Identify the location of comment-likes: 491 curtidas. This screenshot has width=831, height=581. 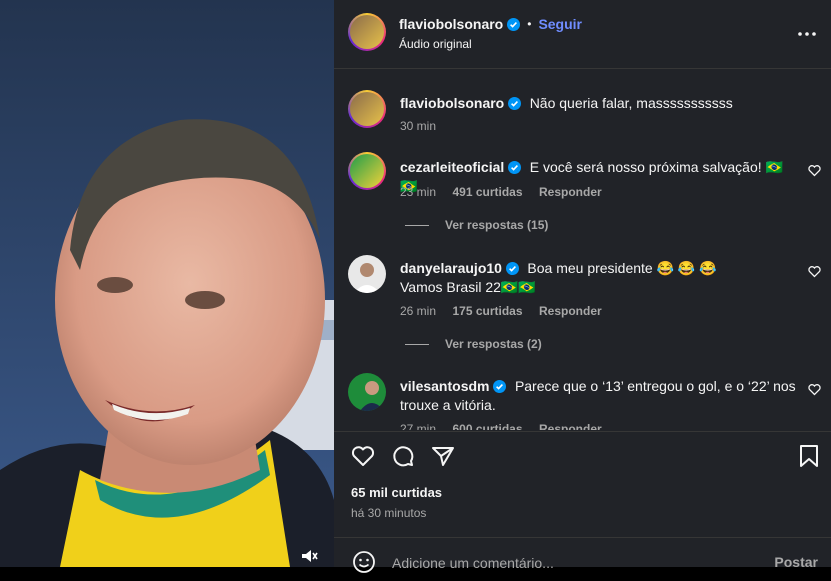
(487, 192).